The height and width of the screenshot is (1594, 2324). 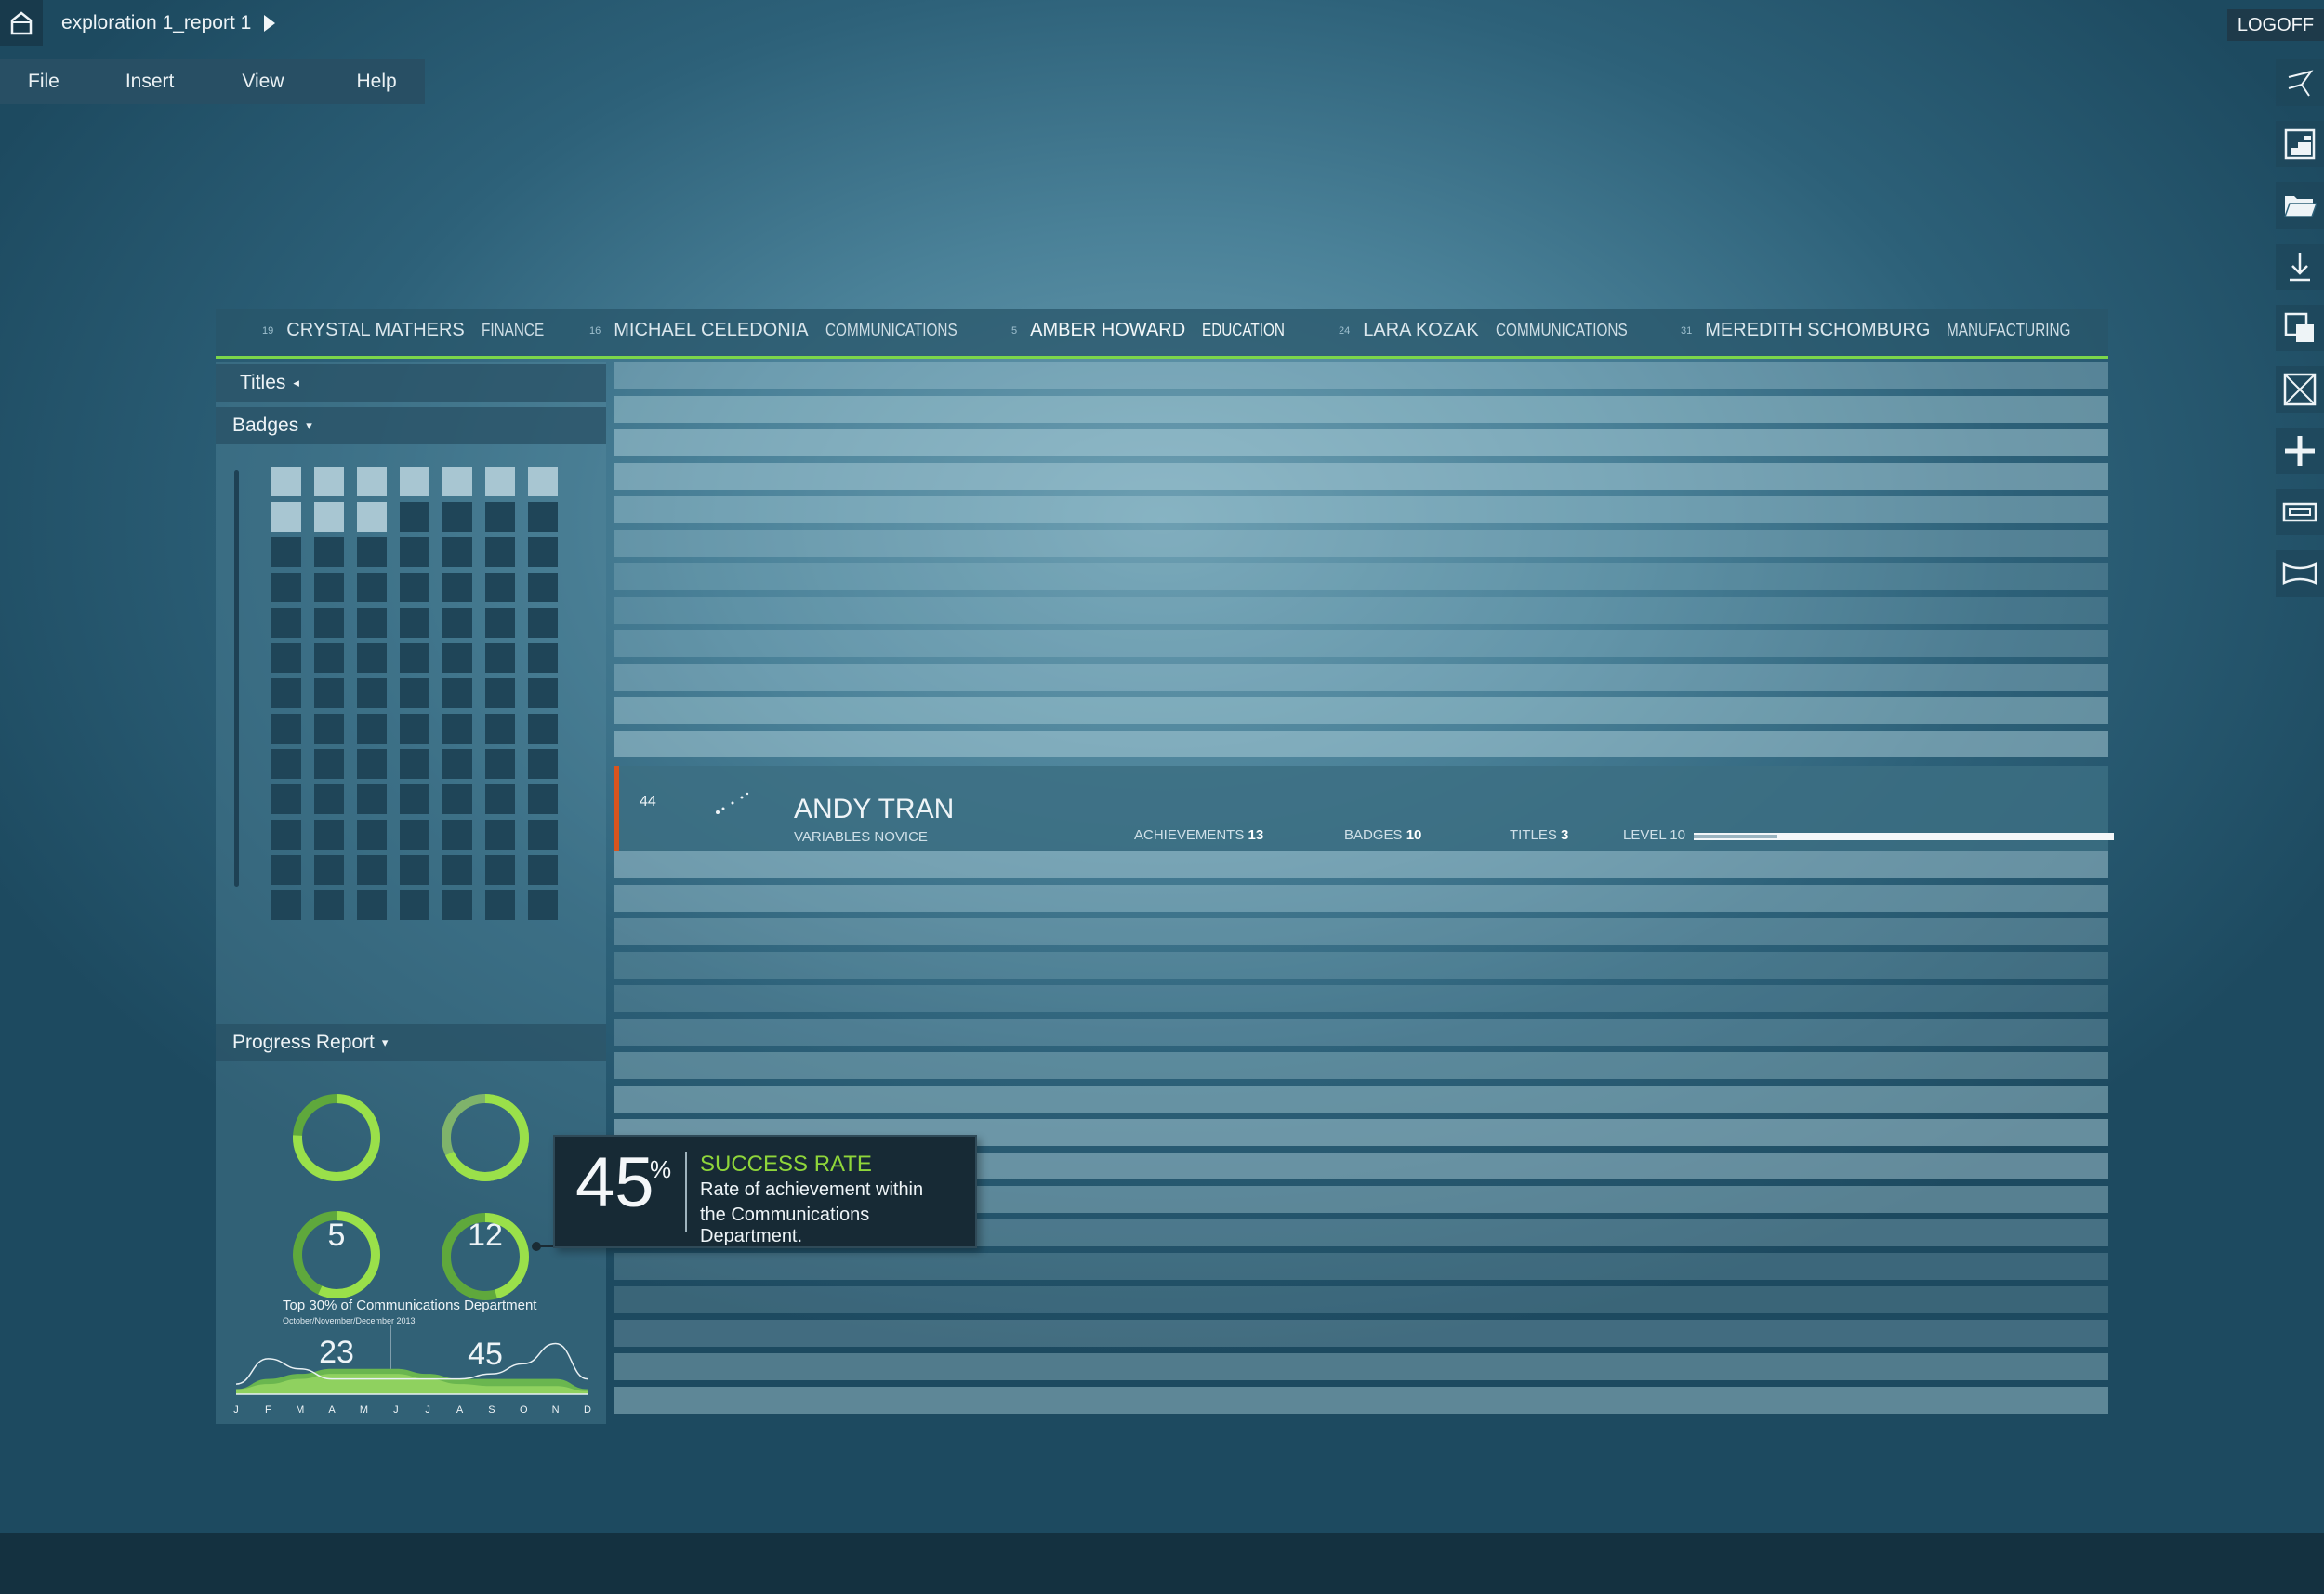 I want to click on progress-ring: 5, so click(x=336, y=1172).